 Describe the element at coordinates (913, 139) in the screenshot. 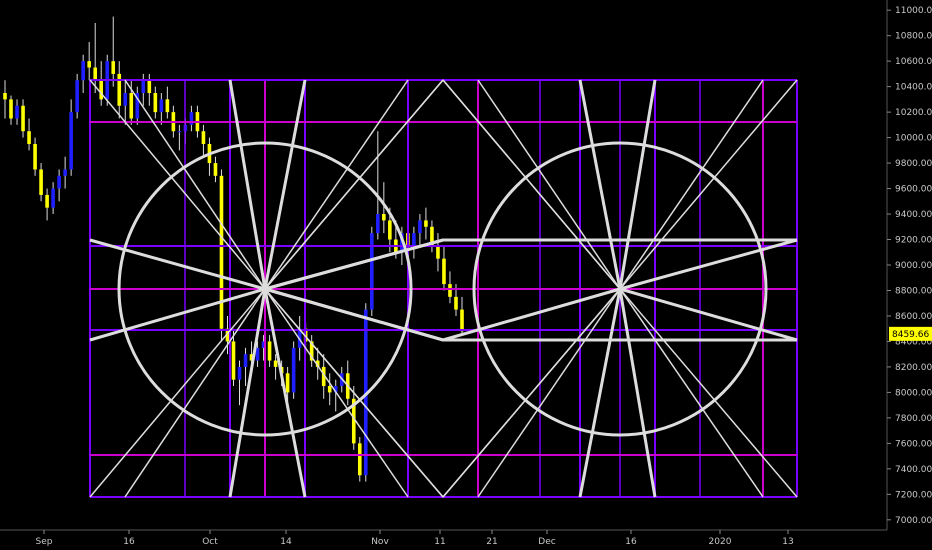

I see `y-tick-label: 10000.00` at that location.